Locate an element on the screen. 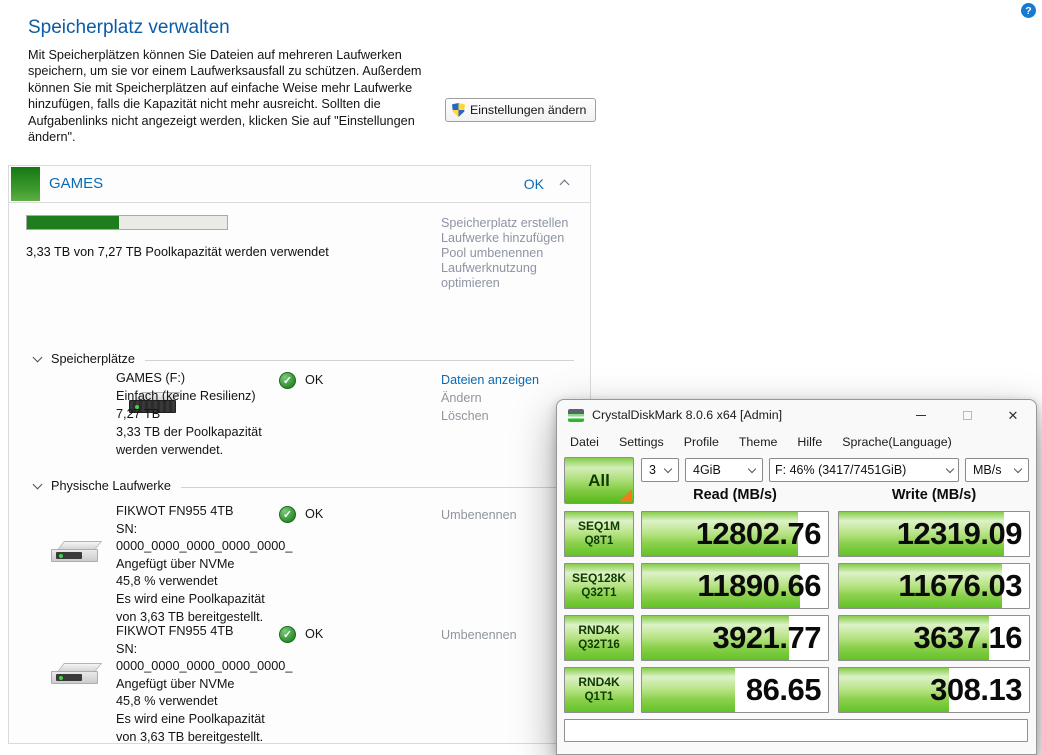  read-result-cell: 12802.76 is located at coordinates (735, 534).